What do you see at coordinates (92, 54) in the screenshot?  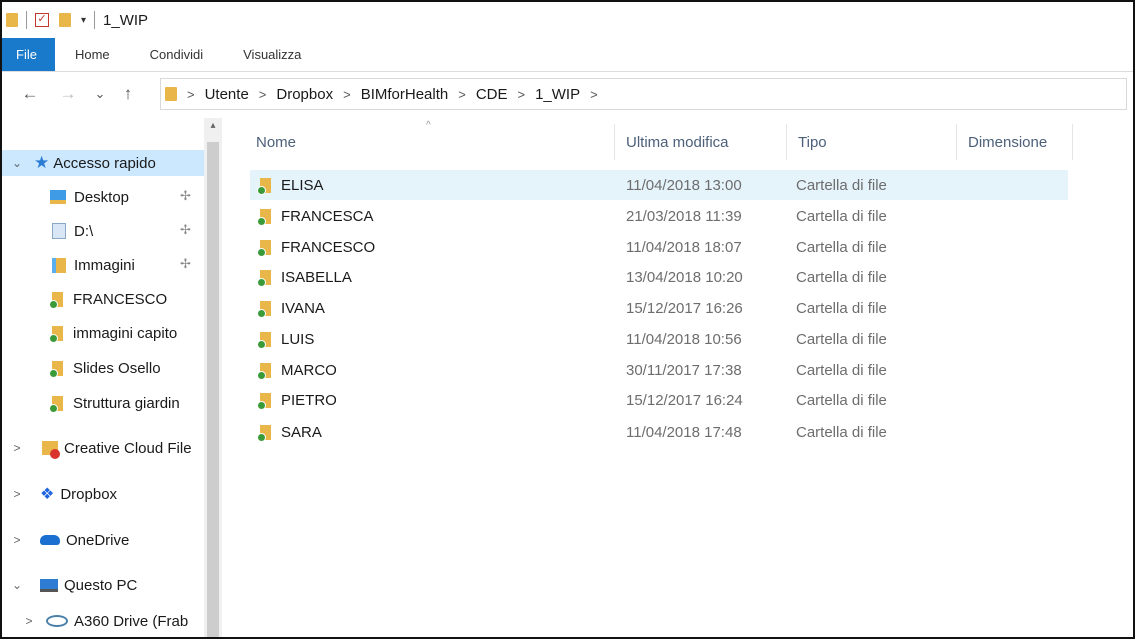 I see `tab-home: Home` at bounding box center [92, 54].